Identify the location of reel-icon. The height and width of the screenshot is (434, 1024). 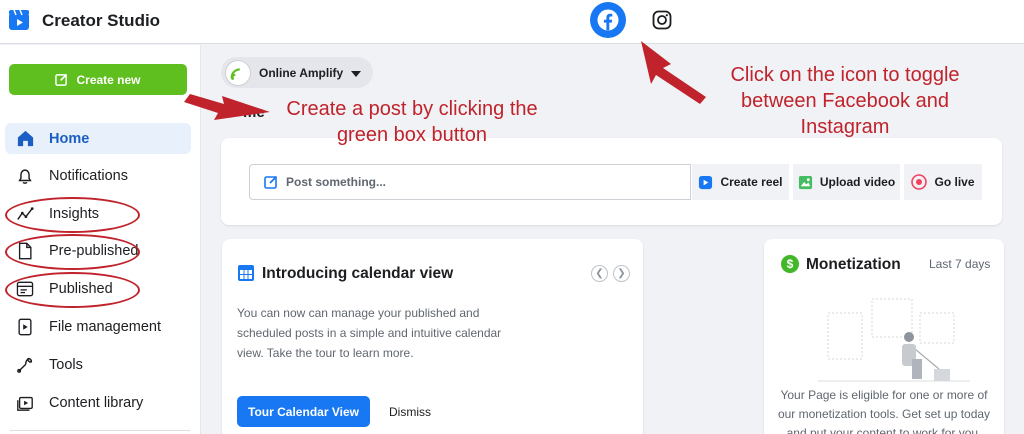
(706, 182).